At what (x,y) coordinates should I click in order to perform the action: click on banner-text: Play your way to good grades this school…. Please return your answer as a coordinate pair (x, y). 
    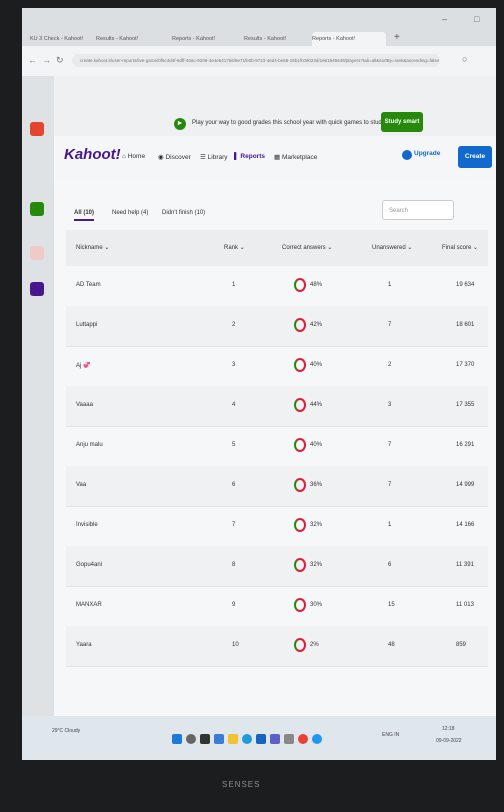
    Looking at the image, I should click on (303, 123).